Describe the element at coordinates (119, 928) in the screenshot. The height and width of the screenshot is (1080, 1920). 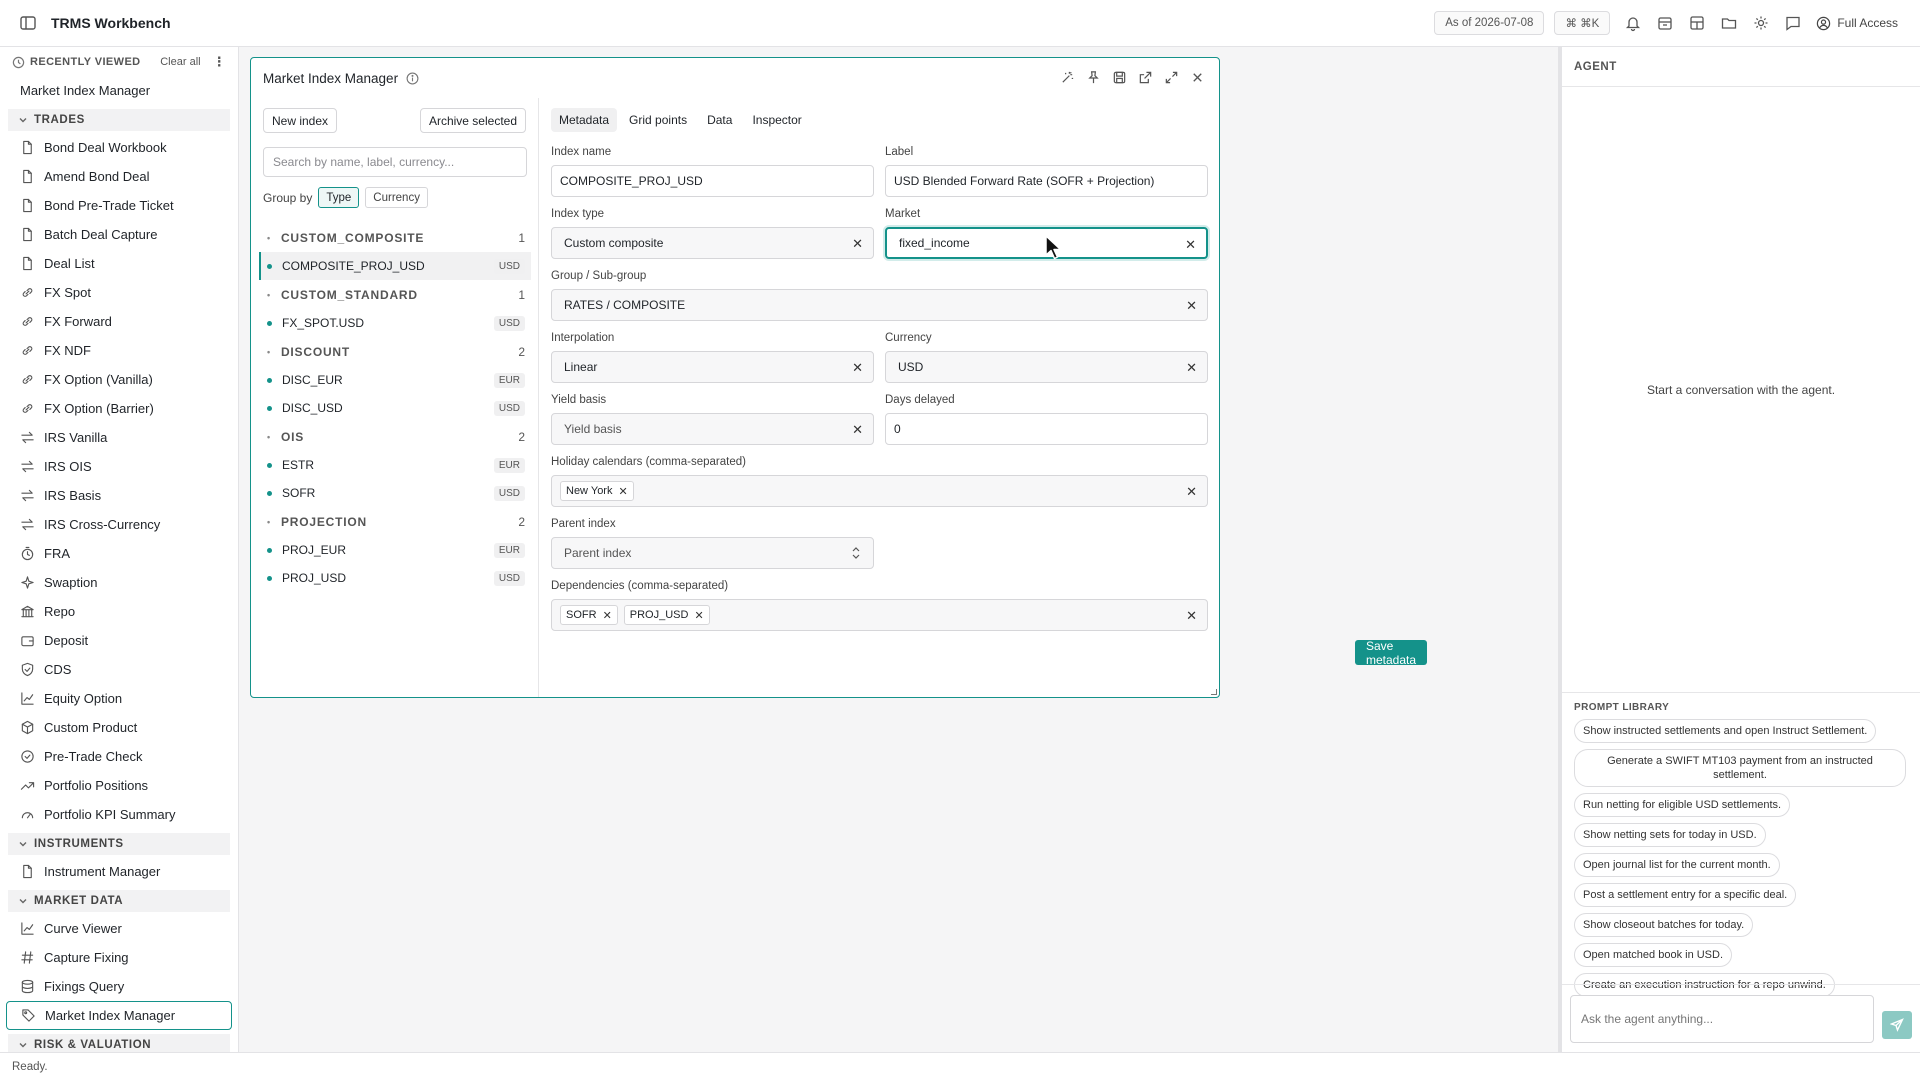
I see `sidebar-item-curve-viewer: Curve Viewer` at that location.